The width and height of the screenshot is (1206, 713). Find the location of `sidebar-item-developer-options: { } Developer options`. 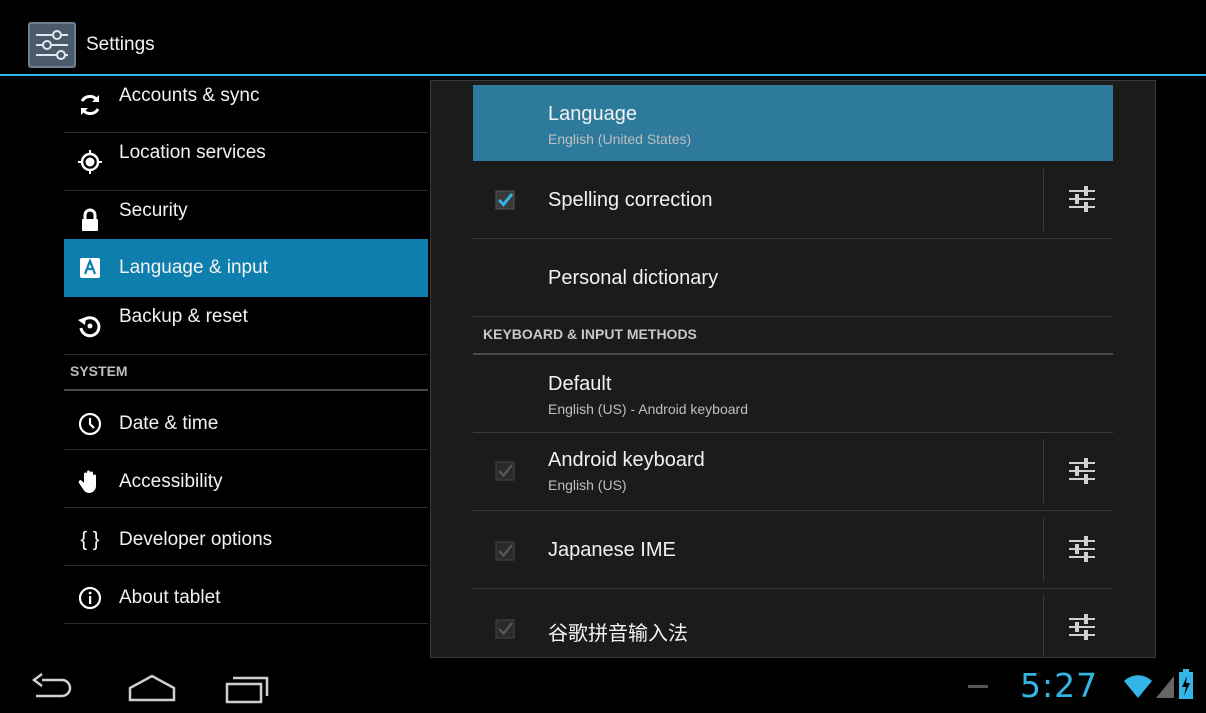

sidebar-item-developer-options: { } Developer options is located at coordinates (246, 537).